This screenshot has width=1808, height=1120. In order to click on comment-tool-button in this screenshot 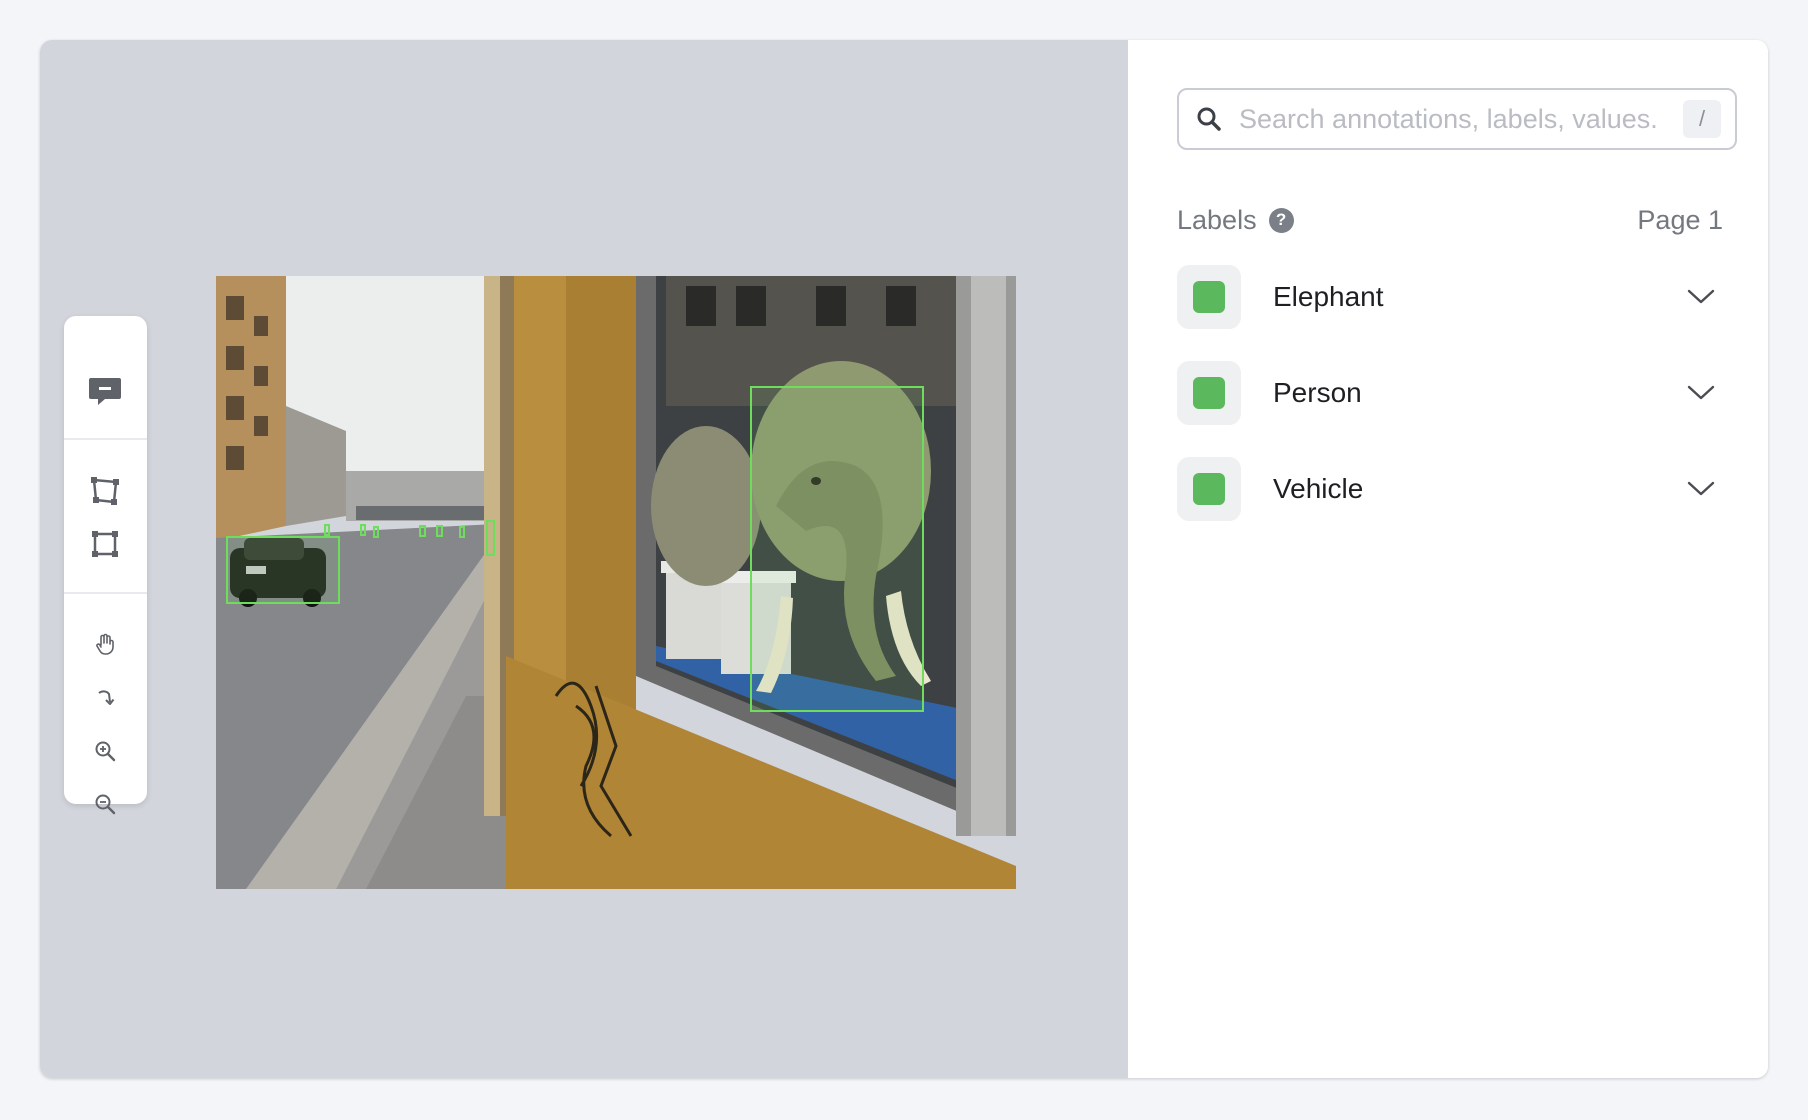, I will do `click(105, 391)`.